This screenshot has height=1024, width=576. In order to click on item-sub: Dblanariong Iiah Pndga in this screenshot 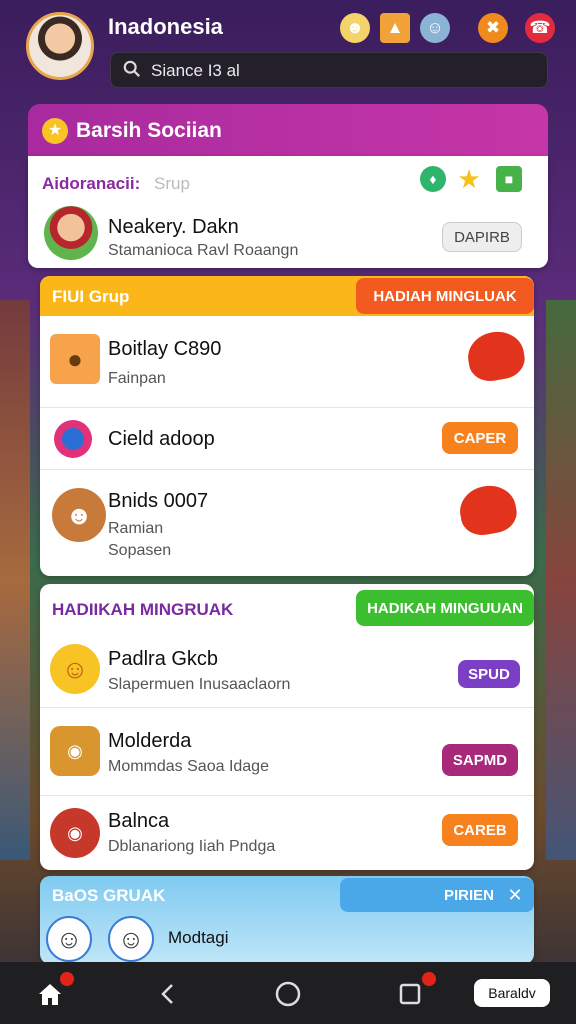, I will do `click(192, 846)`.